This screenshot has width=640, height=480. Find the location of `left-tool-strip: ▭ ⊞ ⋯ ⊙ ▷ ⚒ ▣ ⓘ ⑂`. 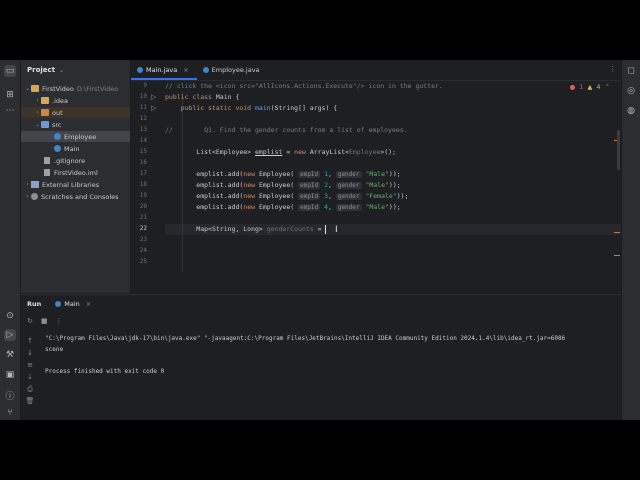

left-tool-strip: ▭ ⊞ ⋯ ⊙ ▷ ⚒ ▣ ⓘ ⑂ is located at coordinates (10, 240).